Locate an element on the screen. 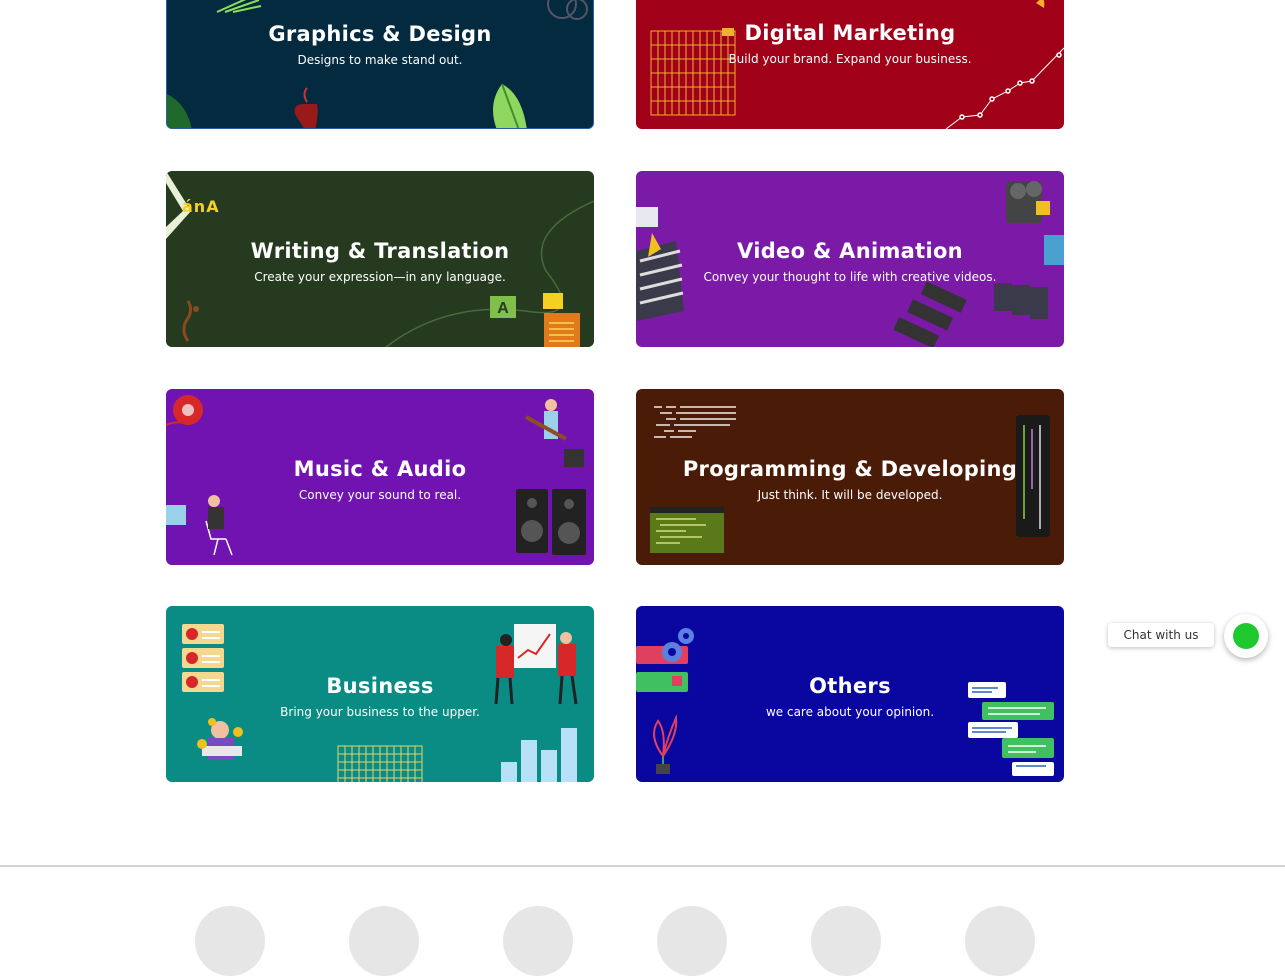 This screenshot has height=976, width=1285. category-title: Music & Audio is located at coordinates (380, 469).